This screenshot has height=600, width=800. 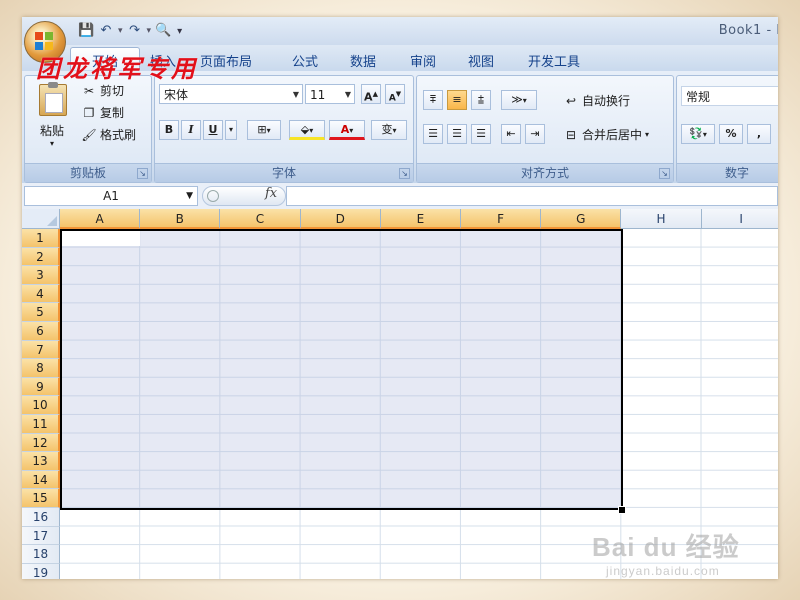 What do you see at coordinates (101, 238) in the screenshot?
I see `active-cell` at bounding box center [101, 238].